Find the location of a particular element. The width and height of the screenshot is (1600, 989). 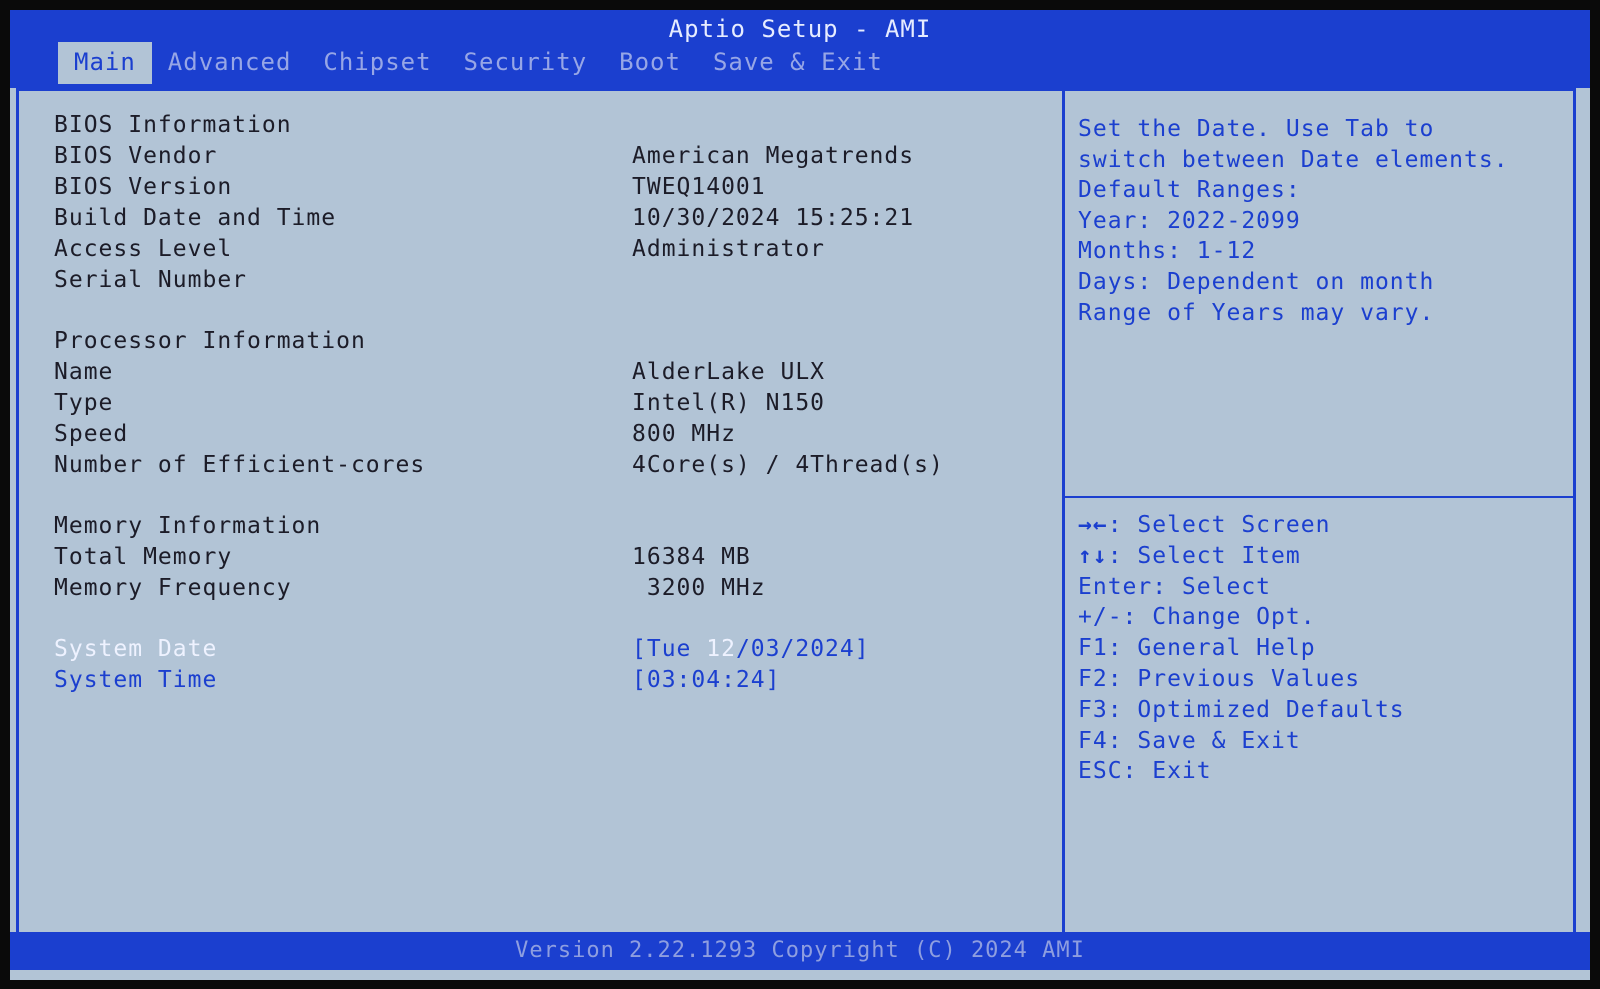

bios-version-label: BIOS Version is located at coordinates (143, 187).